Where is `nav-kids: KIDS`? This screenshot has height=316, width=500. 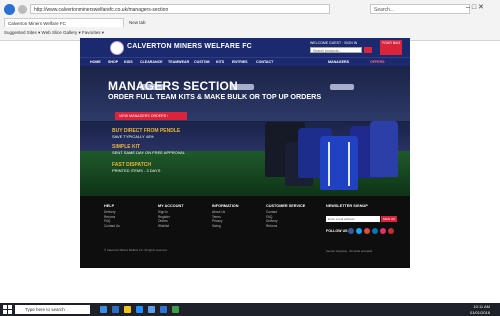
nav-kids: KIDS is located at coordinates (128, 62).